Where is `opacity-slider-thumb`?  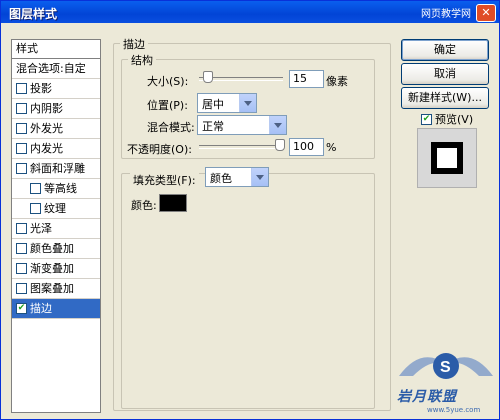
opacity-slider-thumb is located at coordinates (280, 145).